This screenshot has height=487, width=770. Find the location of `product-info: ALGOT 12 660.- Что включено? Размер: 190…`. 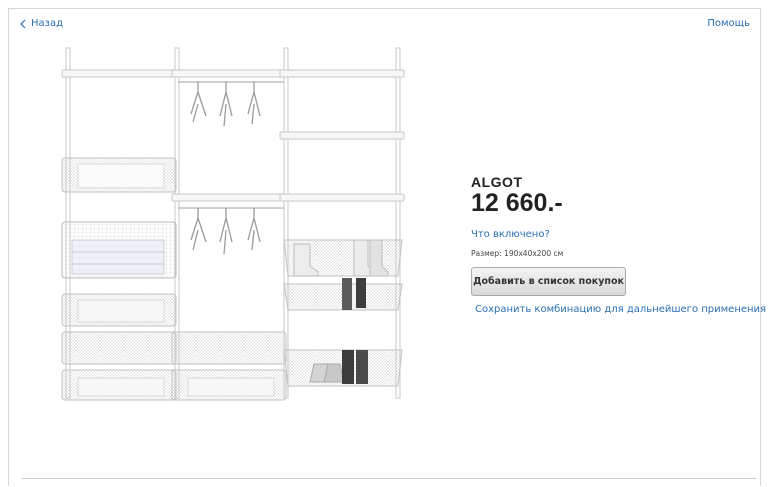

product-info: ALGOT 12 660.- Что включено? Размер: 190… is located at coordinates (618, 244).